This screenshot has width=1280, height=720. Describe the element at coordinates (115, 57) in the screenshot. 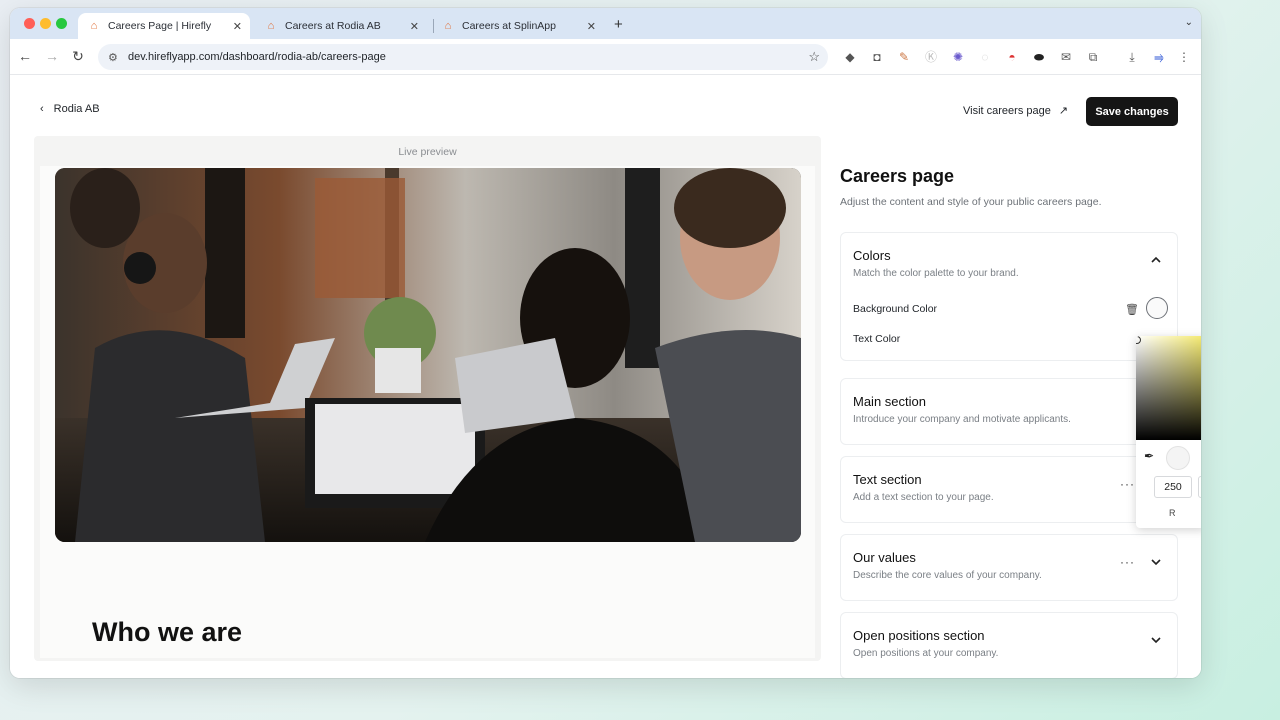

I see `site-settings-icon: ⚙` at that location.